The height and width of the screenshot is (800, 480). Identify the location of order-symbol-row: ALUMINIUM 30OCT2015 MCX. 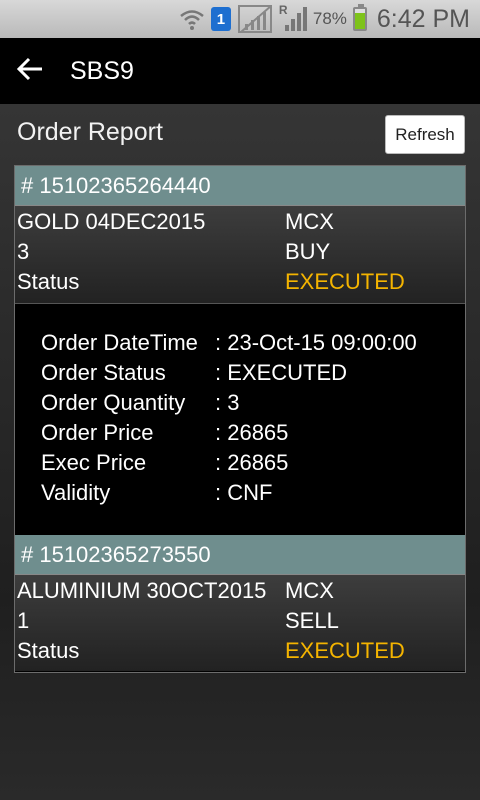
(241, 591).